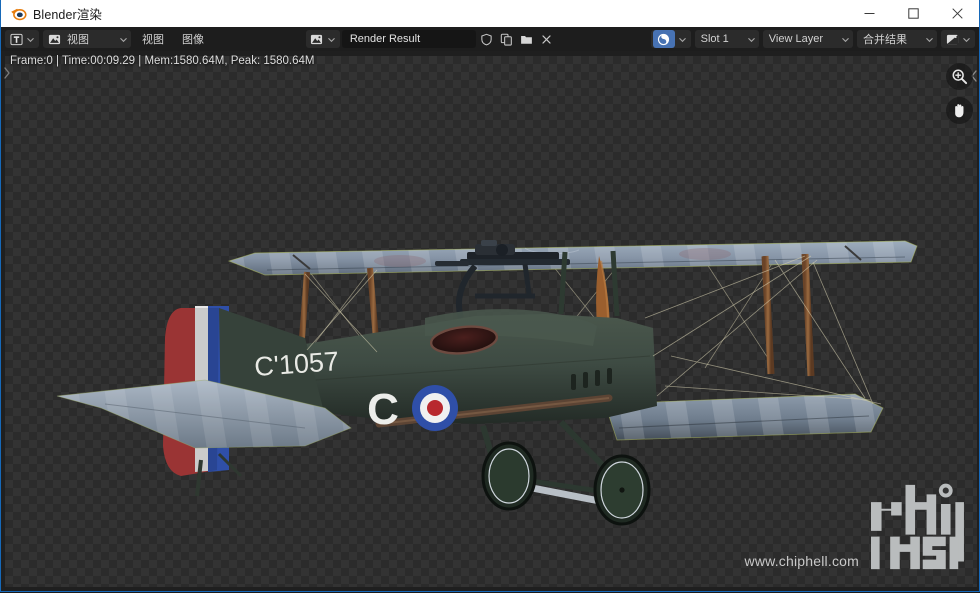 This screenshot has width=980, height=593. Describe the element at coordinates (54, 39) in the screenshot. I see `image-editor-icon` at that location.